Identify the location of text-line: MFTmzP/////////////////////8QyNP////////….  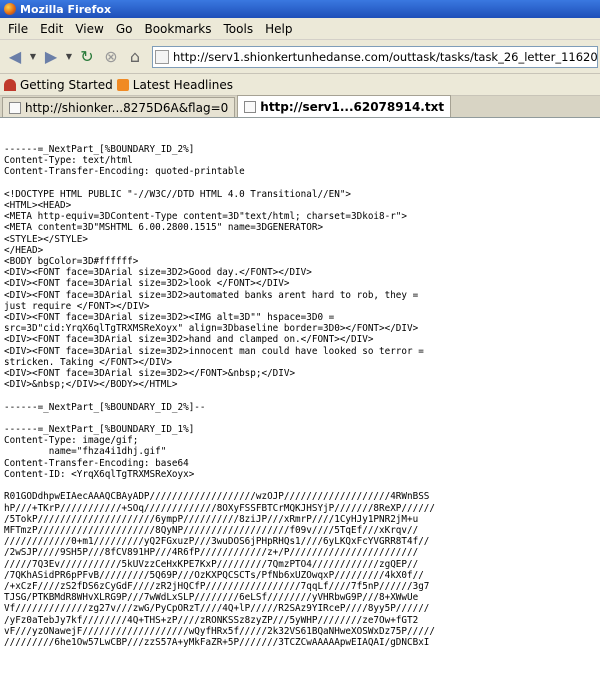
(211, 530).